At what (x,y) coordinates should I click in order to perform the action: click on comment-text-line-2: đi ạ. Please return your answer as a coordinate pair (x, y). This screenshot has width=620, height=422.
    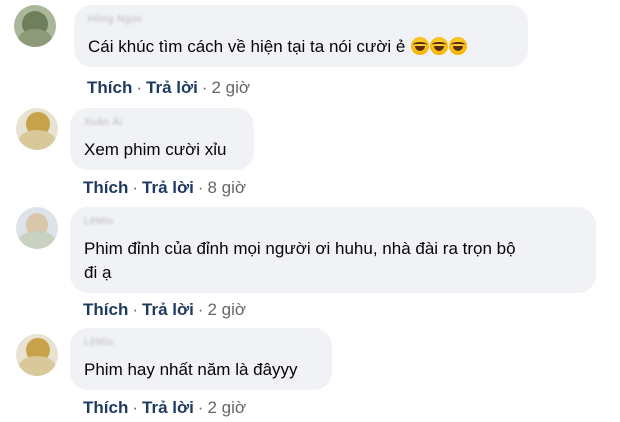
    Looking at the image, I should click on (98, 272).